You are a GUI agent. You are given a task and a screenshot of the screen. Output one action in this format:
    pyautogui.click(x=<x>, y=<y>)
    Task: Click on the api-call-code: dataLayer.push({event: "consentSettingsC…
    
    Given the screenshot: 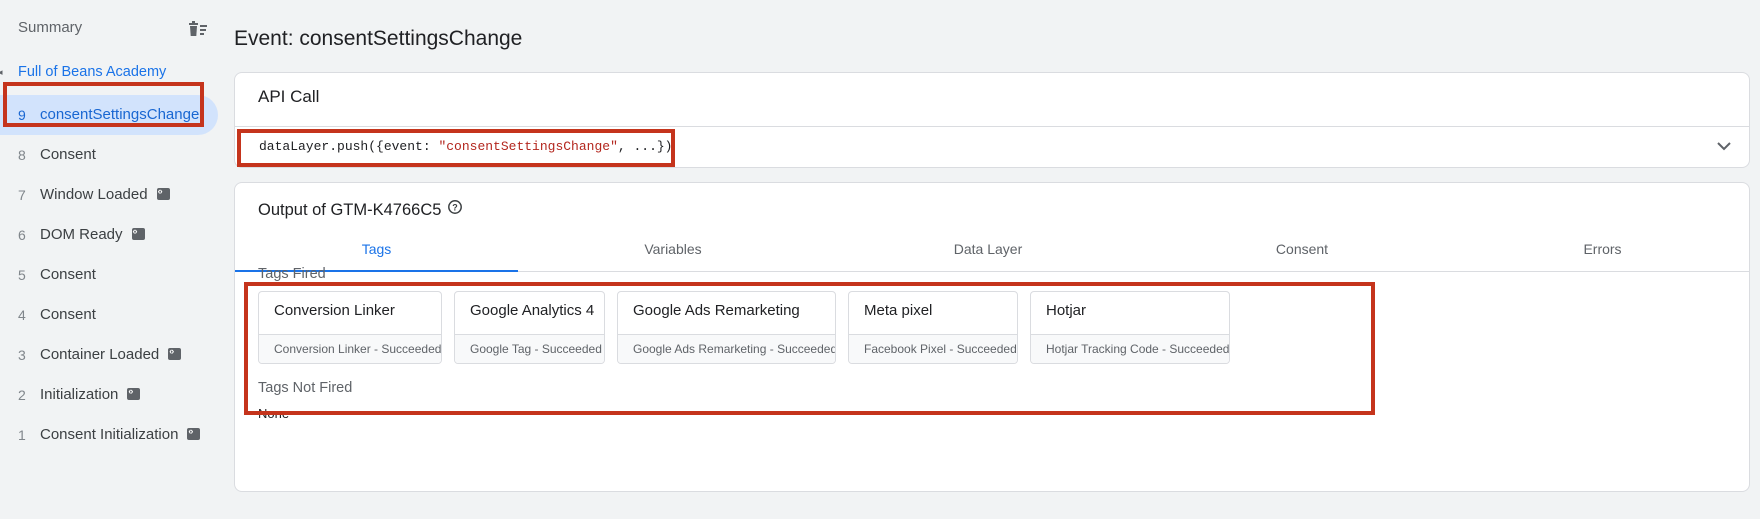 What is the action you would take?
    pyautogui.click(x=465, y=146)
    